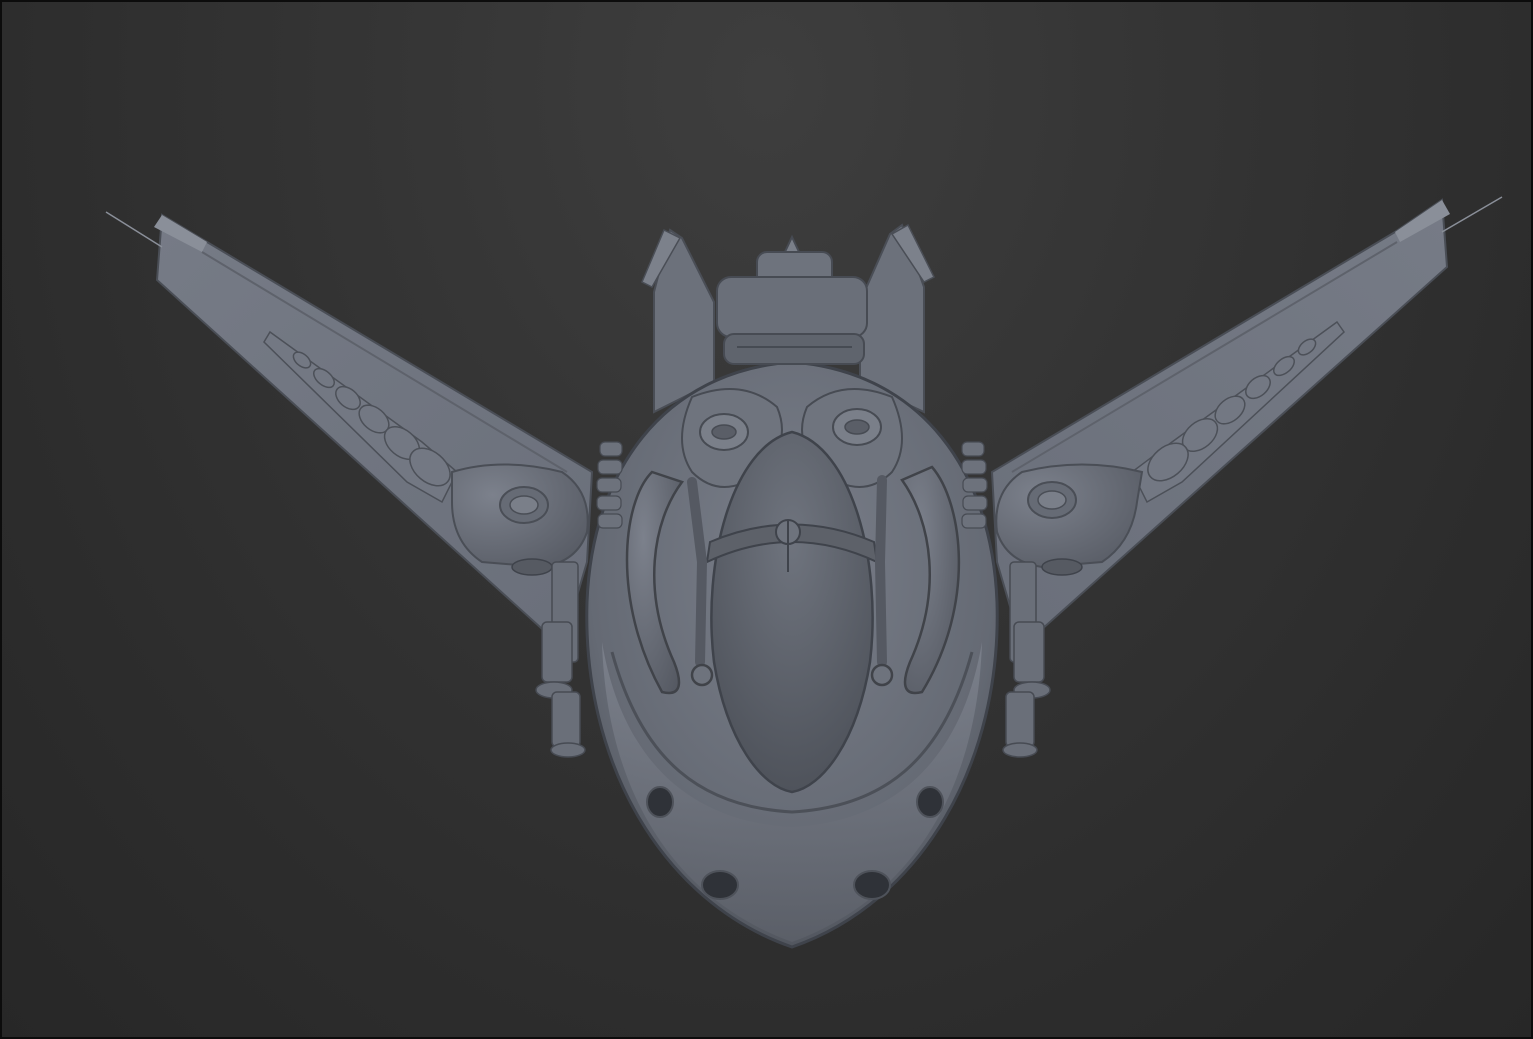  I want to click on left-wing, so click(349, 430).